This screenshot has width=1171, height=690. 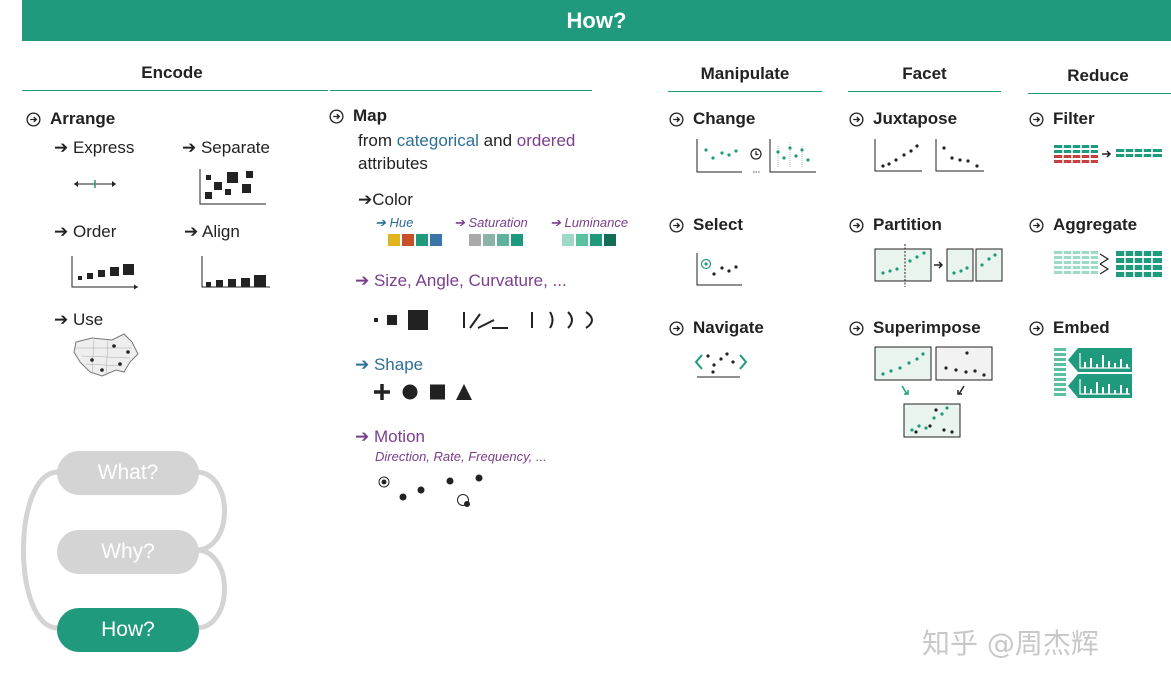 I want to click on order-label: Order, so click(x=94, y=231).